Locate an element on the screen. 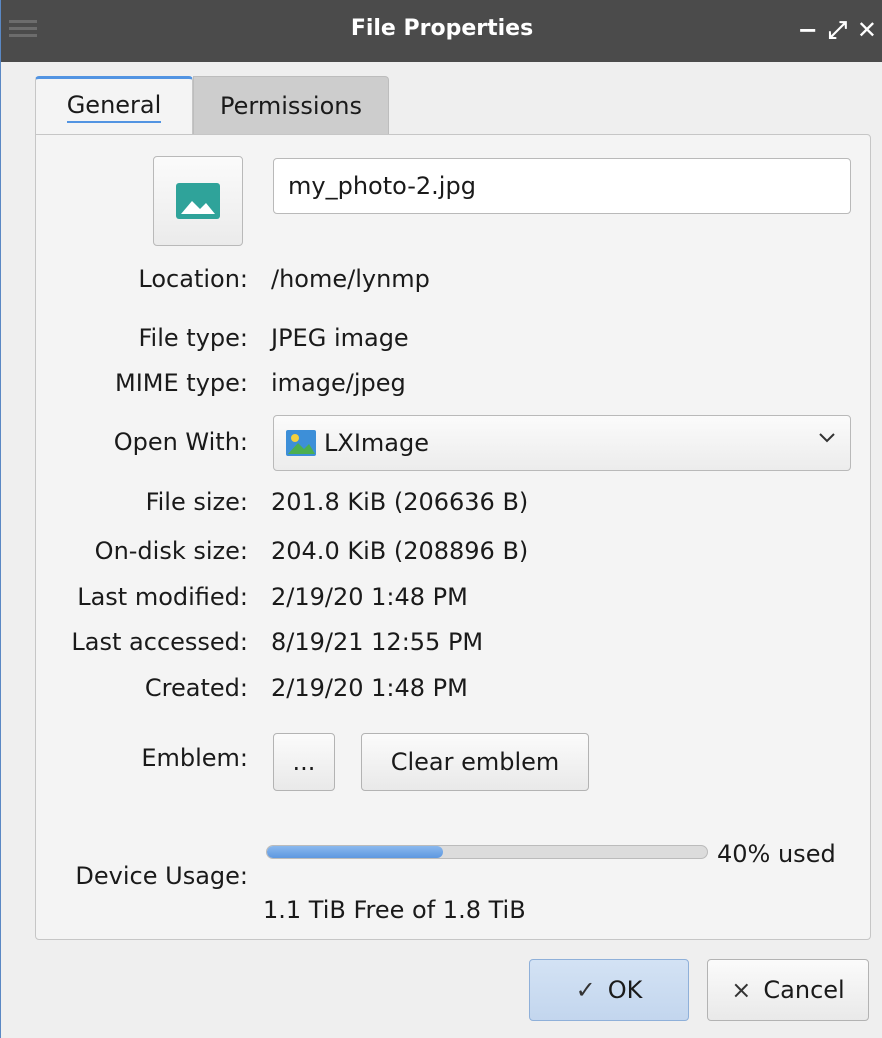 The height and width of the screenshot is (1038, 882). chevron-down-icon is located at coordinates (827, 438).